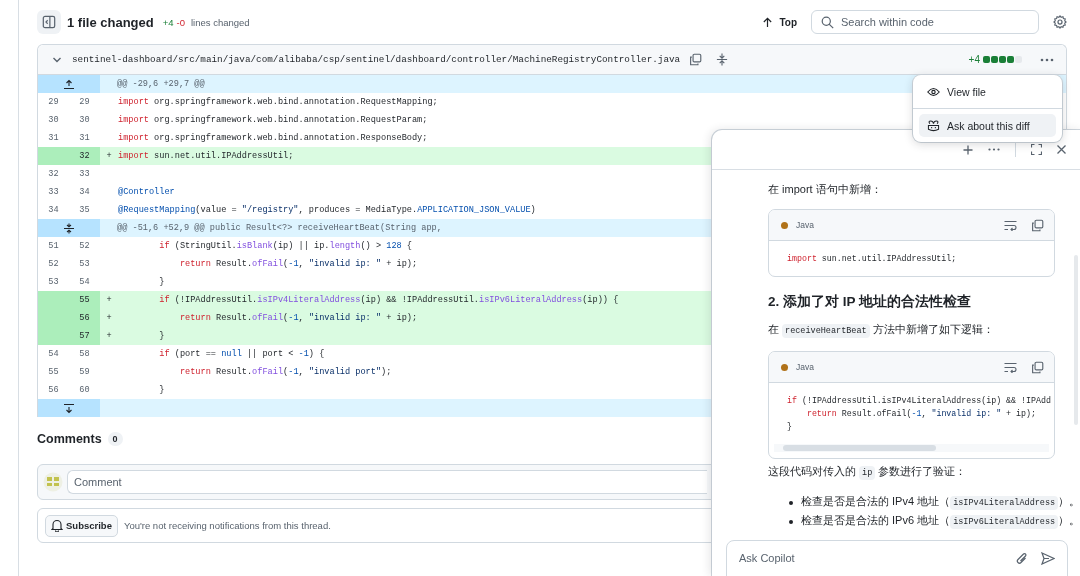 The width and height of the screenshot is (1080, 576). Describe the element at coordinates (285, 246) in the screenshot. I see `code-line: if (StringUtil.isBlank(ip) || ip.length() > 128 {` at that location.